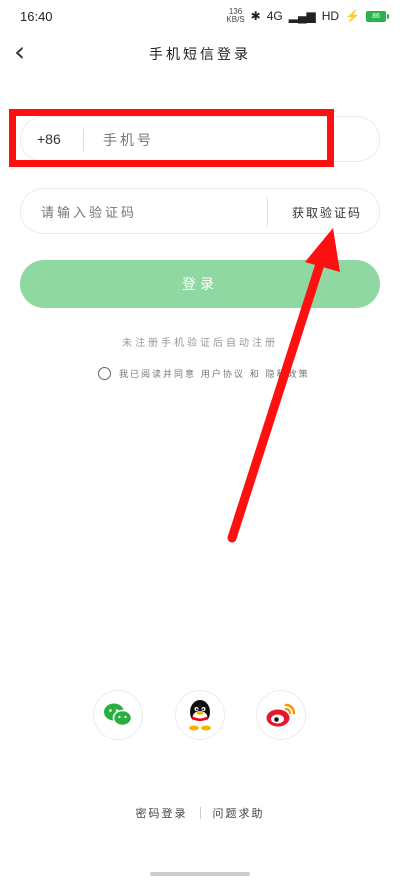 The image size is (400, 888). I want to click on wechat-login-button, so click(118, 715).